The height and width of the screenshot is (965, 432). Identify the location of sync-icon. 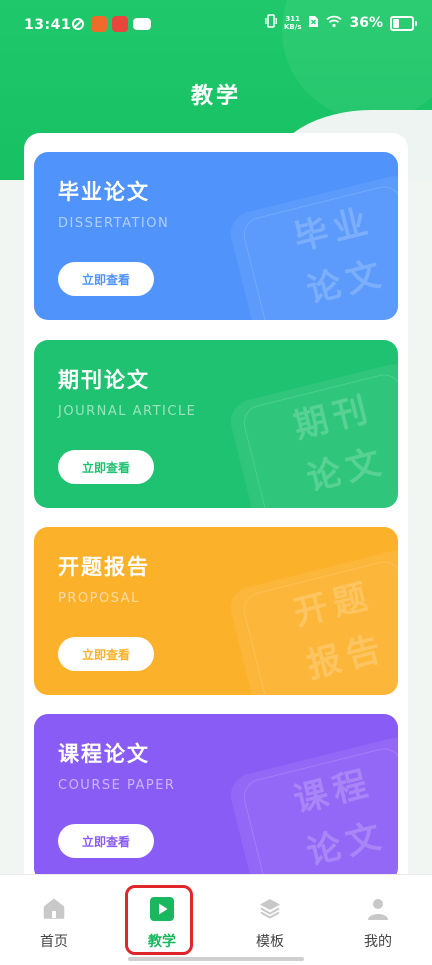
(78, 24).